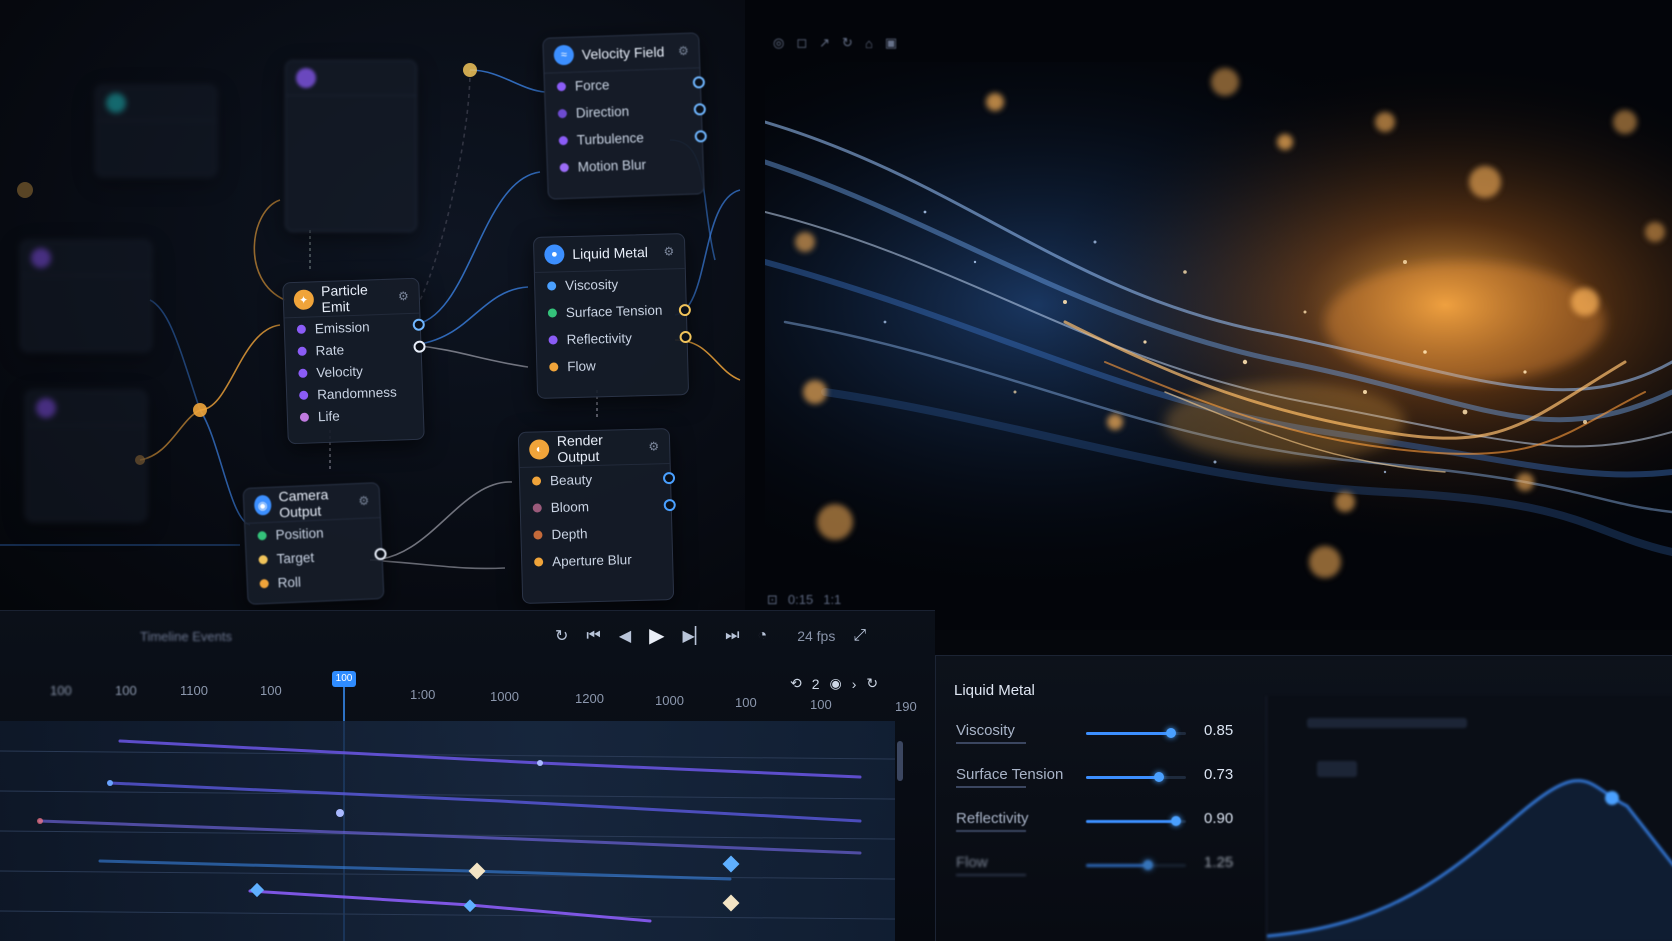  Describe the element at coordinates (356, 415) in the screenshot. I see `port-life: Life` at that location.